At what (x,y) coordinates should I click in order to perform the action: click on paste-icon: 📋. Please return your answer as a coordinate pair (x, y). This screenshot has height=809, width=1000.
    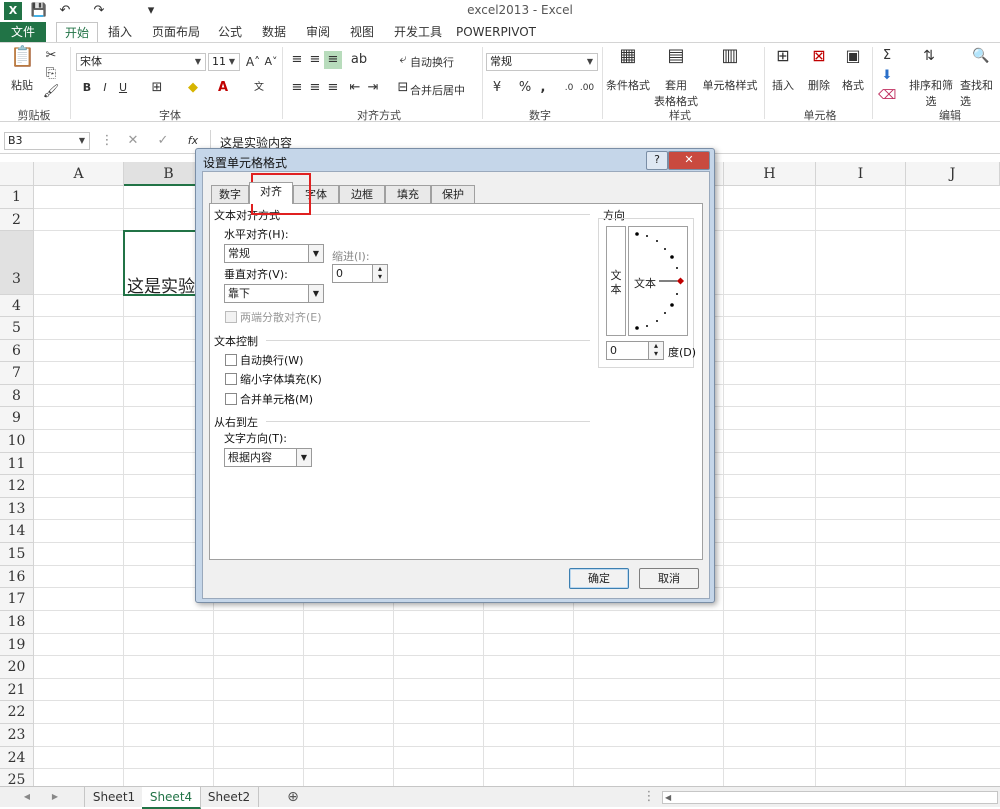
    Looking at the image, I should click on (22, 60).